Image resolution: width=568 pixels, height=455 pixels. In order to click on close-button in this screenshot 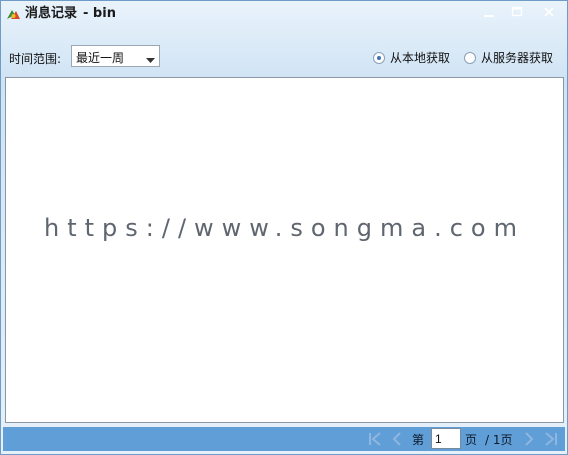, I will do `click(549, 12)`.